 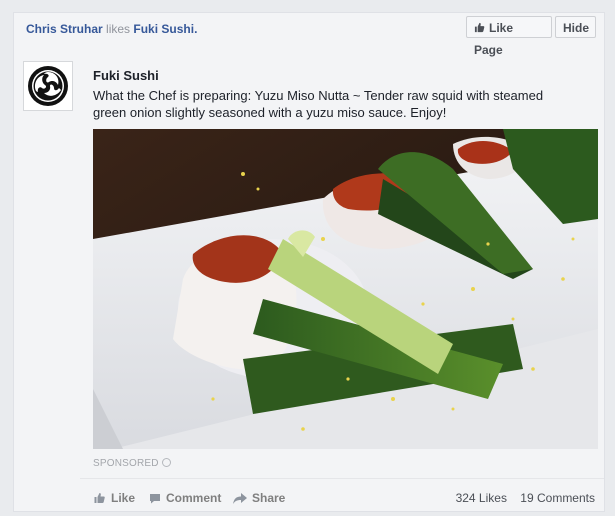 I want to click on social-context: Chris Struhar likes Fuki Sushi., so click(x=111, y=29).